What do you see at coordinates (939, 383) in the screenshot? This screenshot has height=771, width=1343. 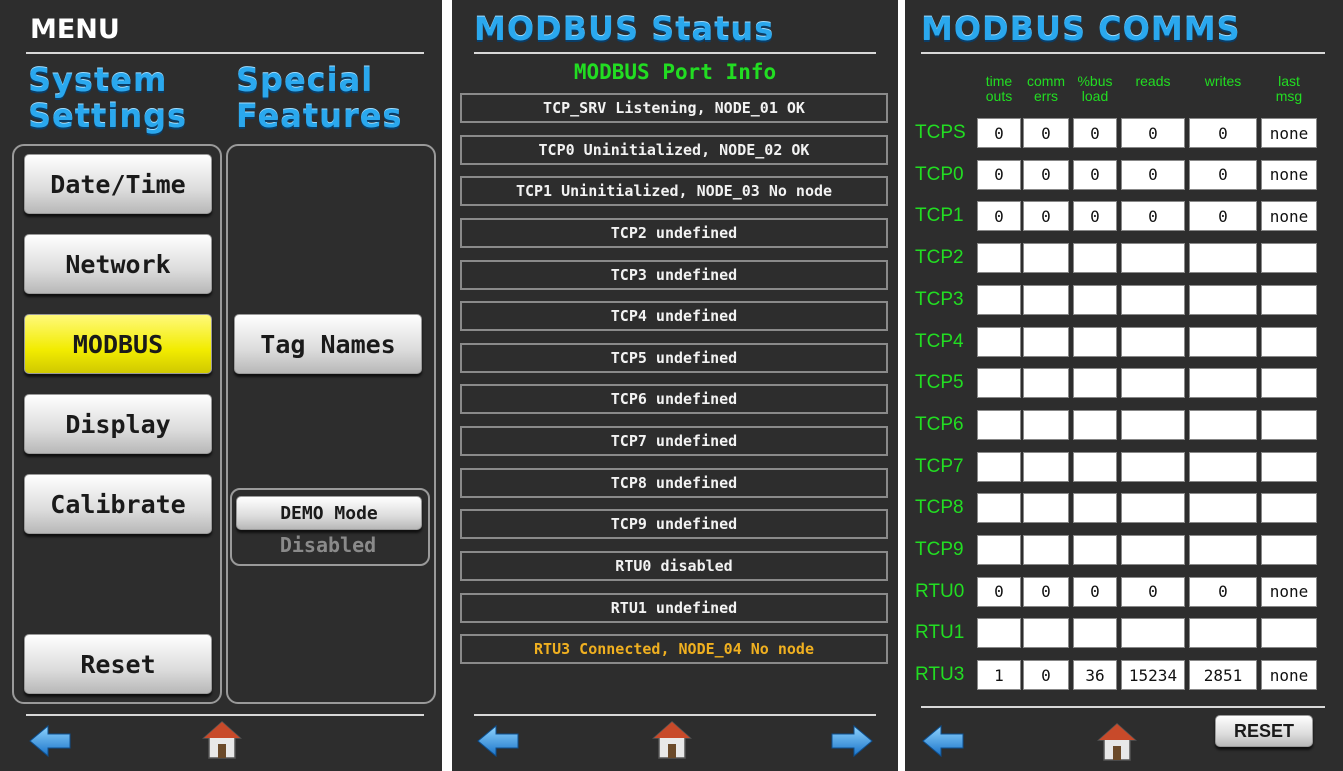 I see `row-label: TCP5` at bounding box center [939, 383].